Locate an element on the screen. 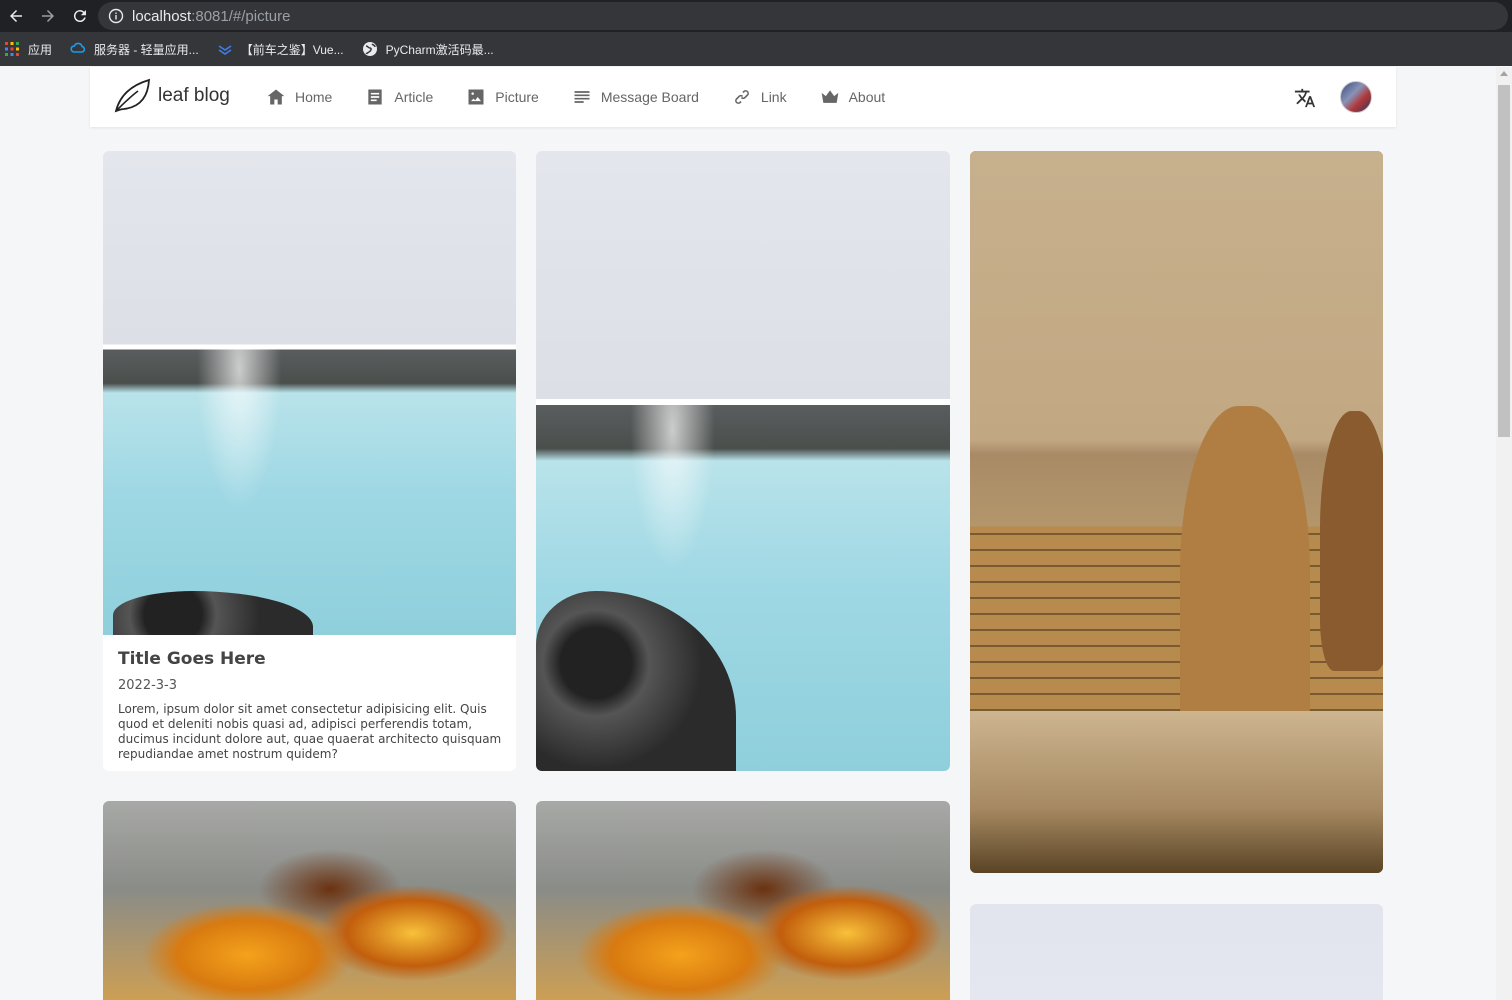 This screenshot has height=1000, width=1512. scroll-up-arrow-icon is located at coordinates (1504, 73).